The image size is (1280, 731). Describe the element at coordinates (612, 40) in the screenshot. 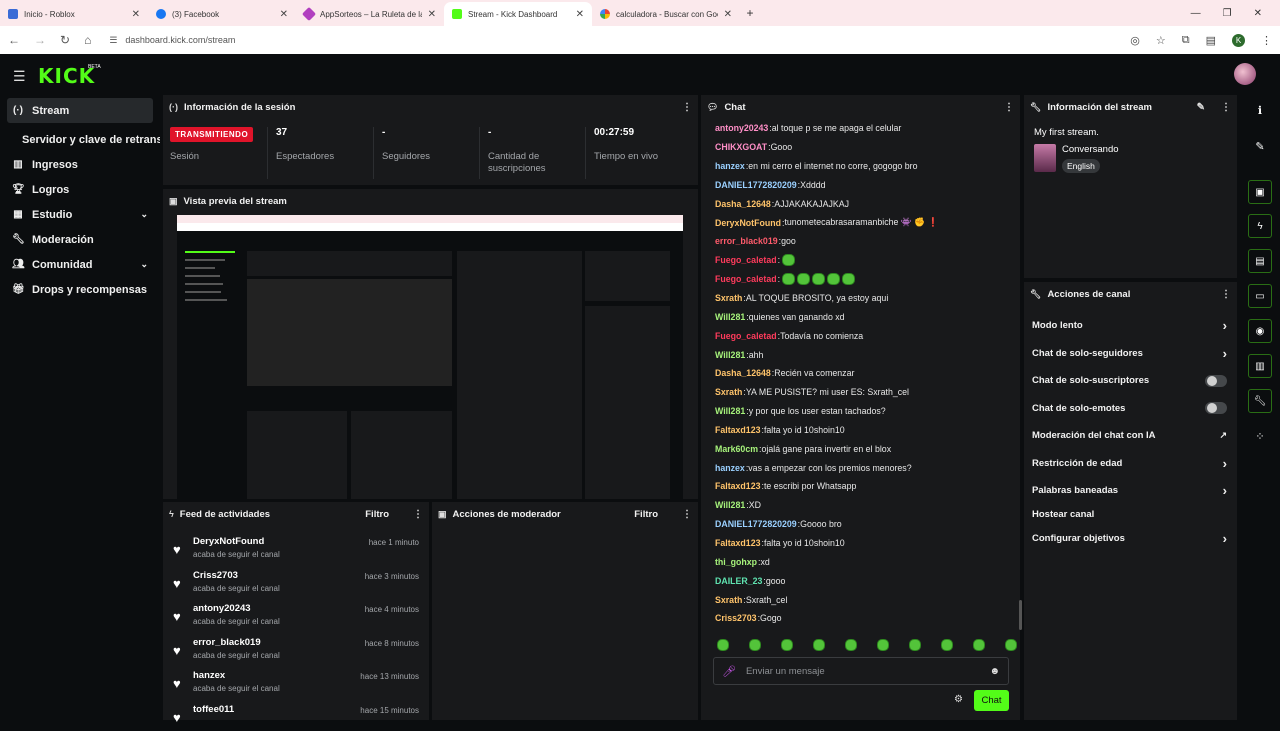

I see `url-field: ☰ dashboard.kick.com/stream` at that location.